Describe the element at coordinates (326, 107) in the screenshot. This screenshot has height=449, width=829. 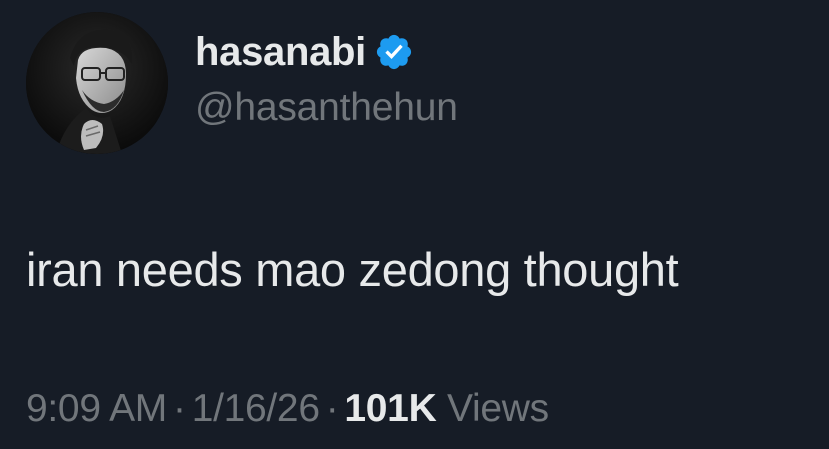
I see `user-handle: @hasanthehun` at that location.